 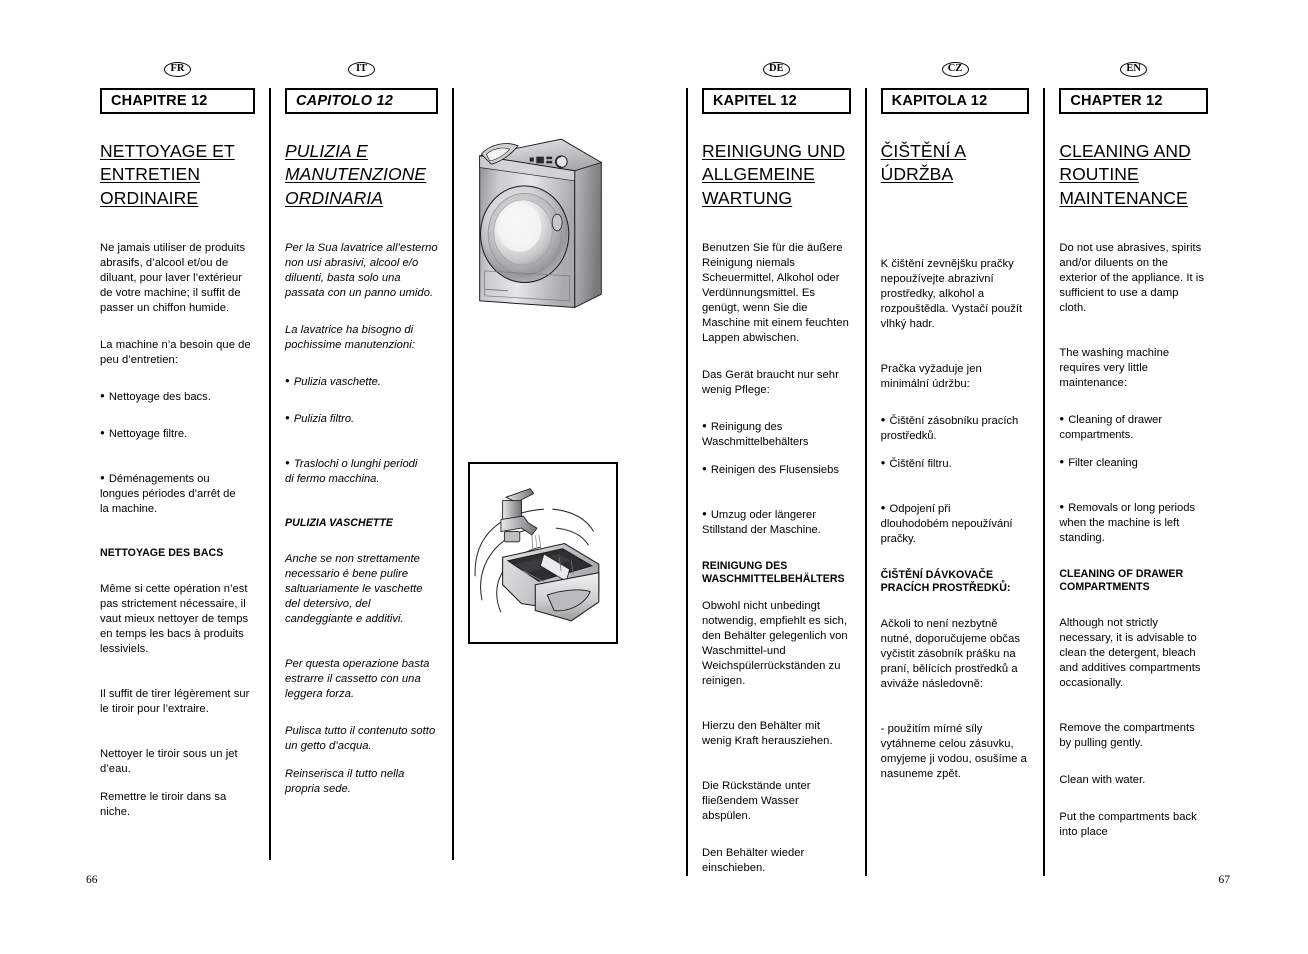 I want to click on language-badge-row-en: EN, so click(x=1133, y=72).